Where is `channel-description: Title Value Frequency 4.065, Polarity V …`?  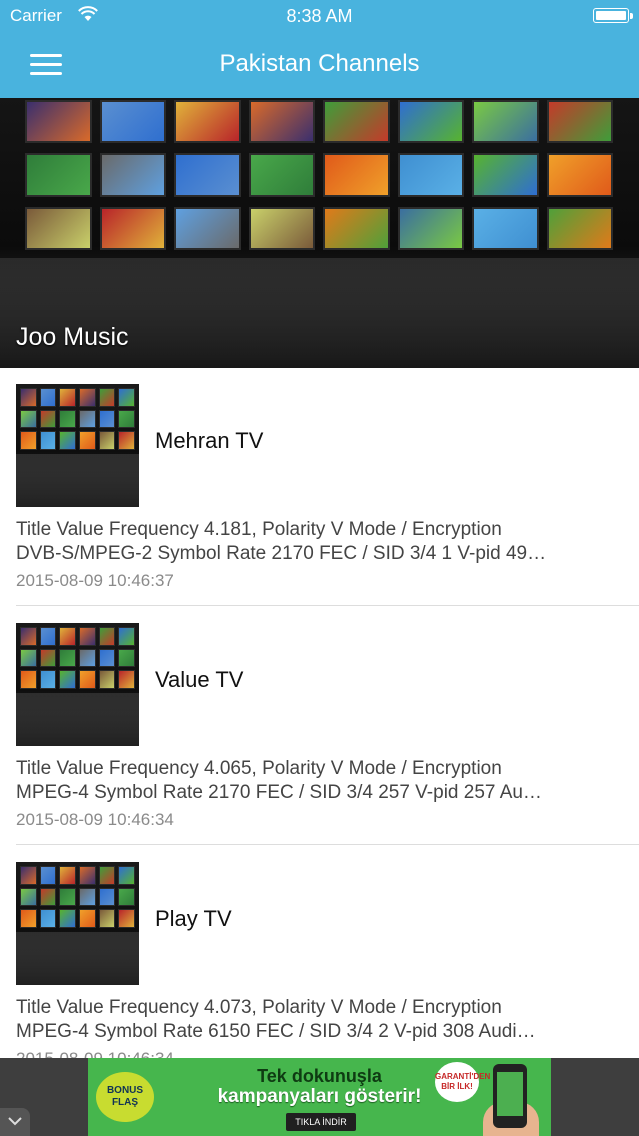
channel-description: Title Value Frequency 4.065, Polarity V … is located at coordinates (279, 780).